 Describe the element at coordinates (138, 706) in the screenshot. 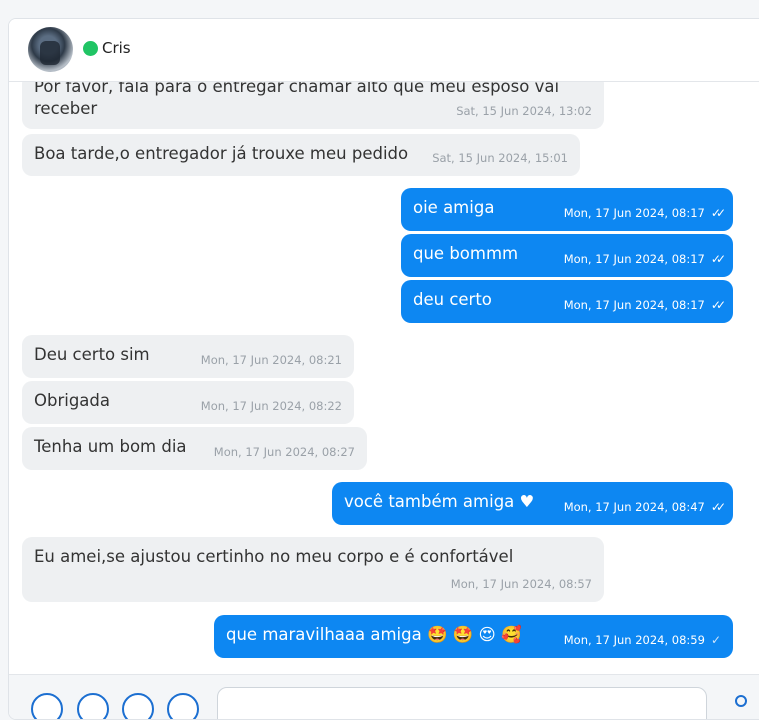

I see `emoji-button` at that location.